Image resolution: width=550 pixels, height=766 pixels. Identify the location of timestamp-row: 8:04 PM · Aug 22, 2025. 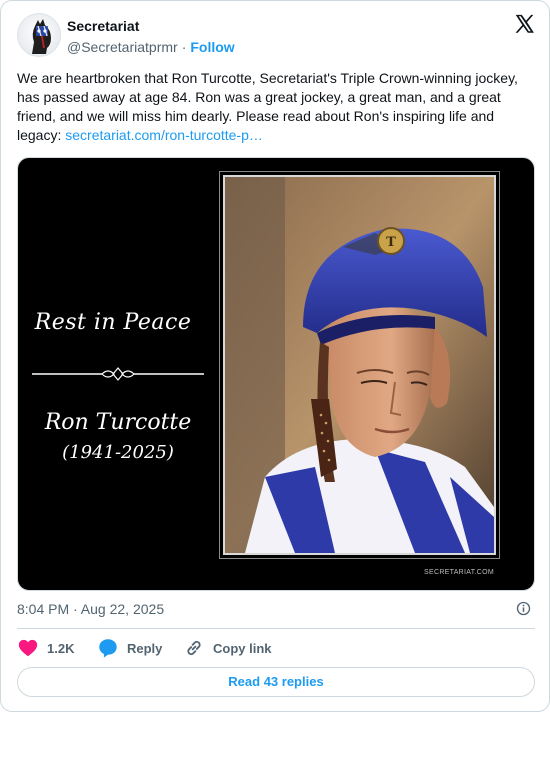
(276, 609).